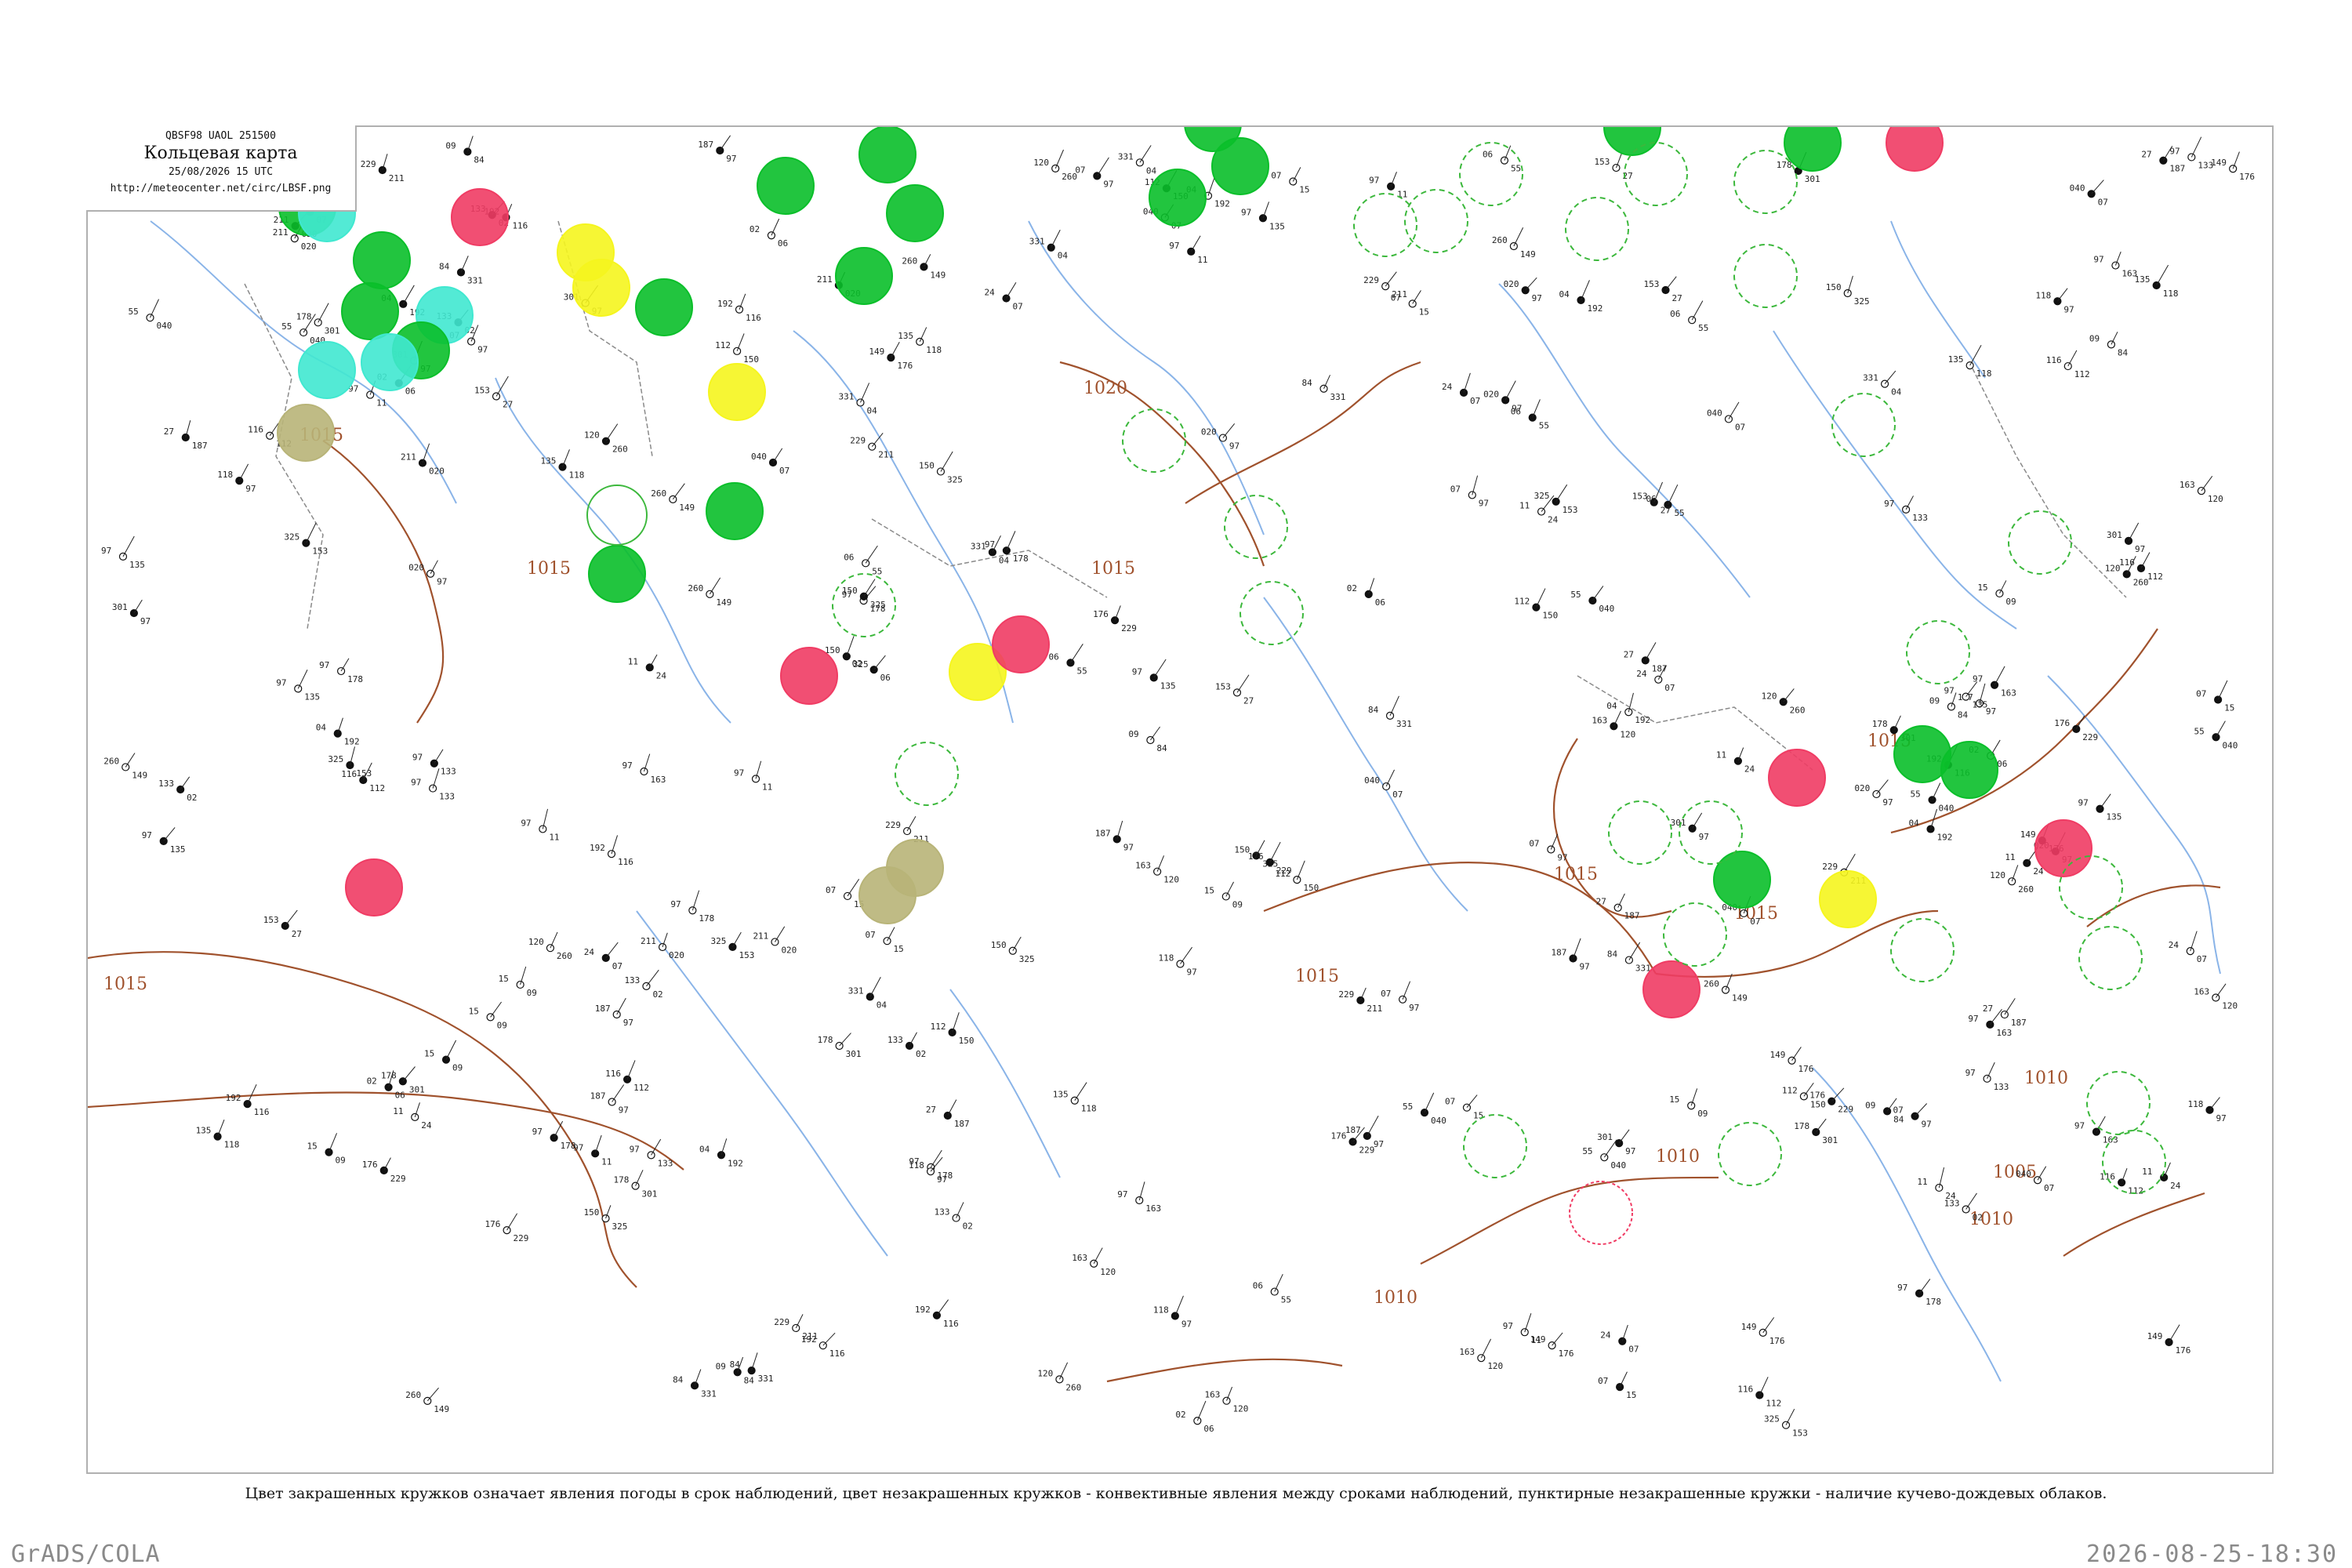 The image size is (2352, 1568). I want to click on isobar-line, so click(2153, 905).